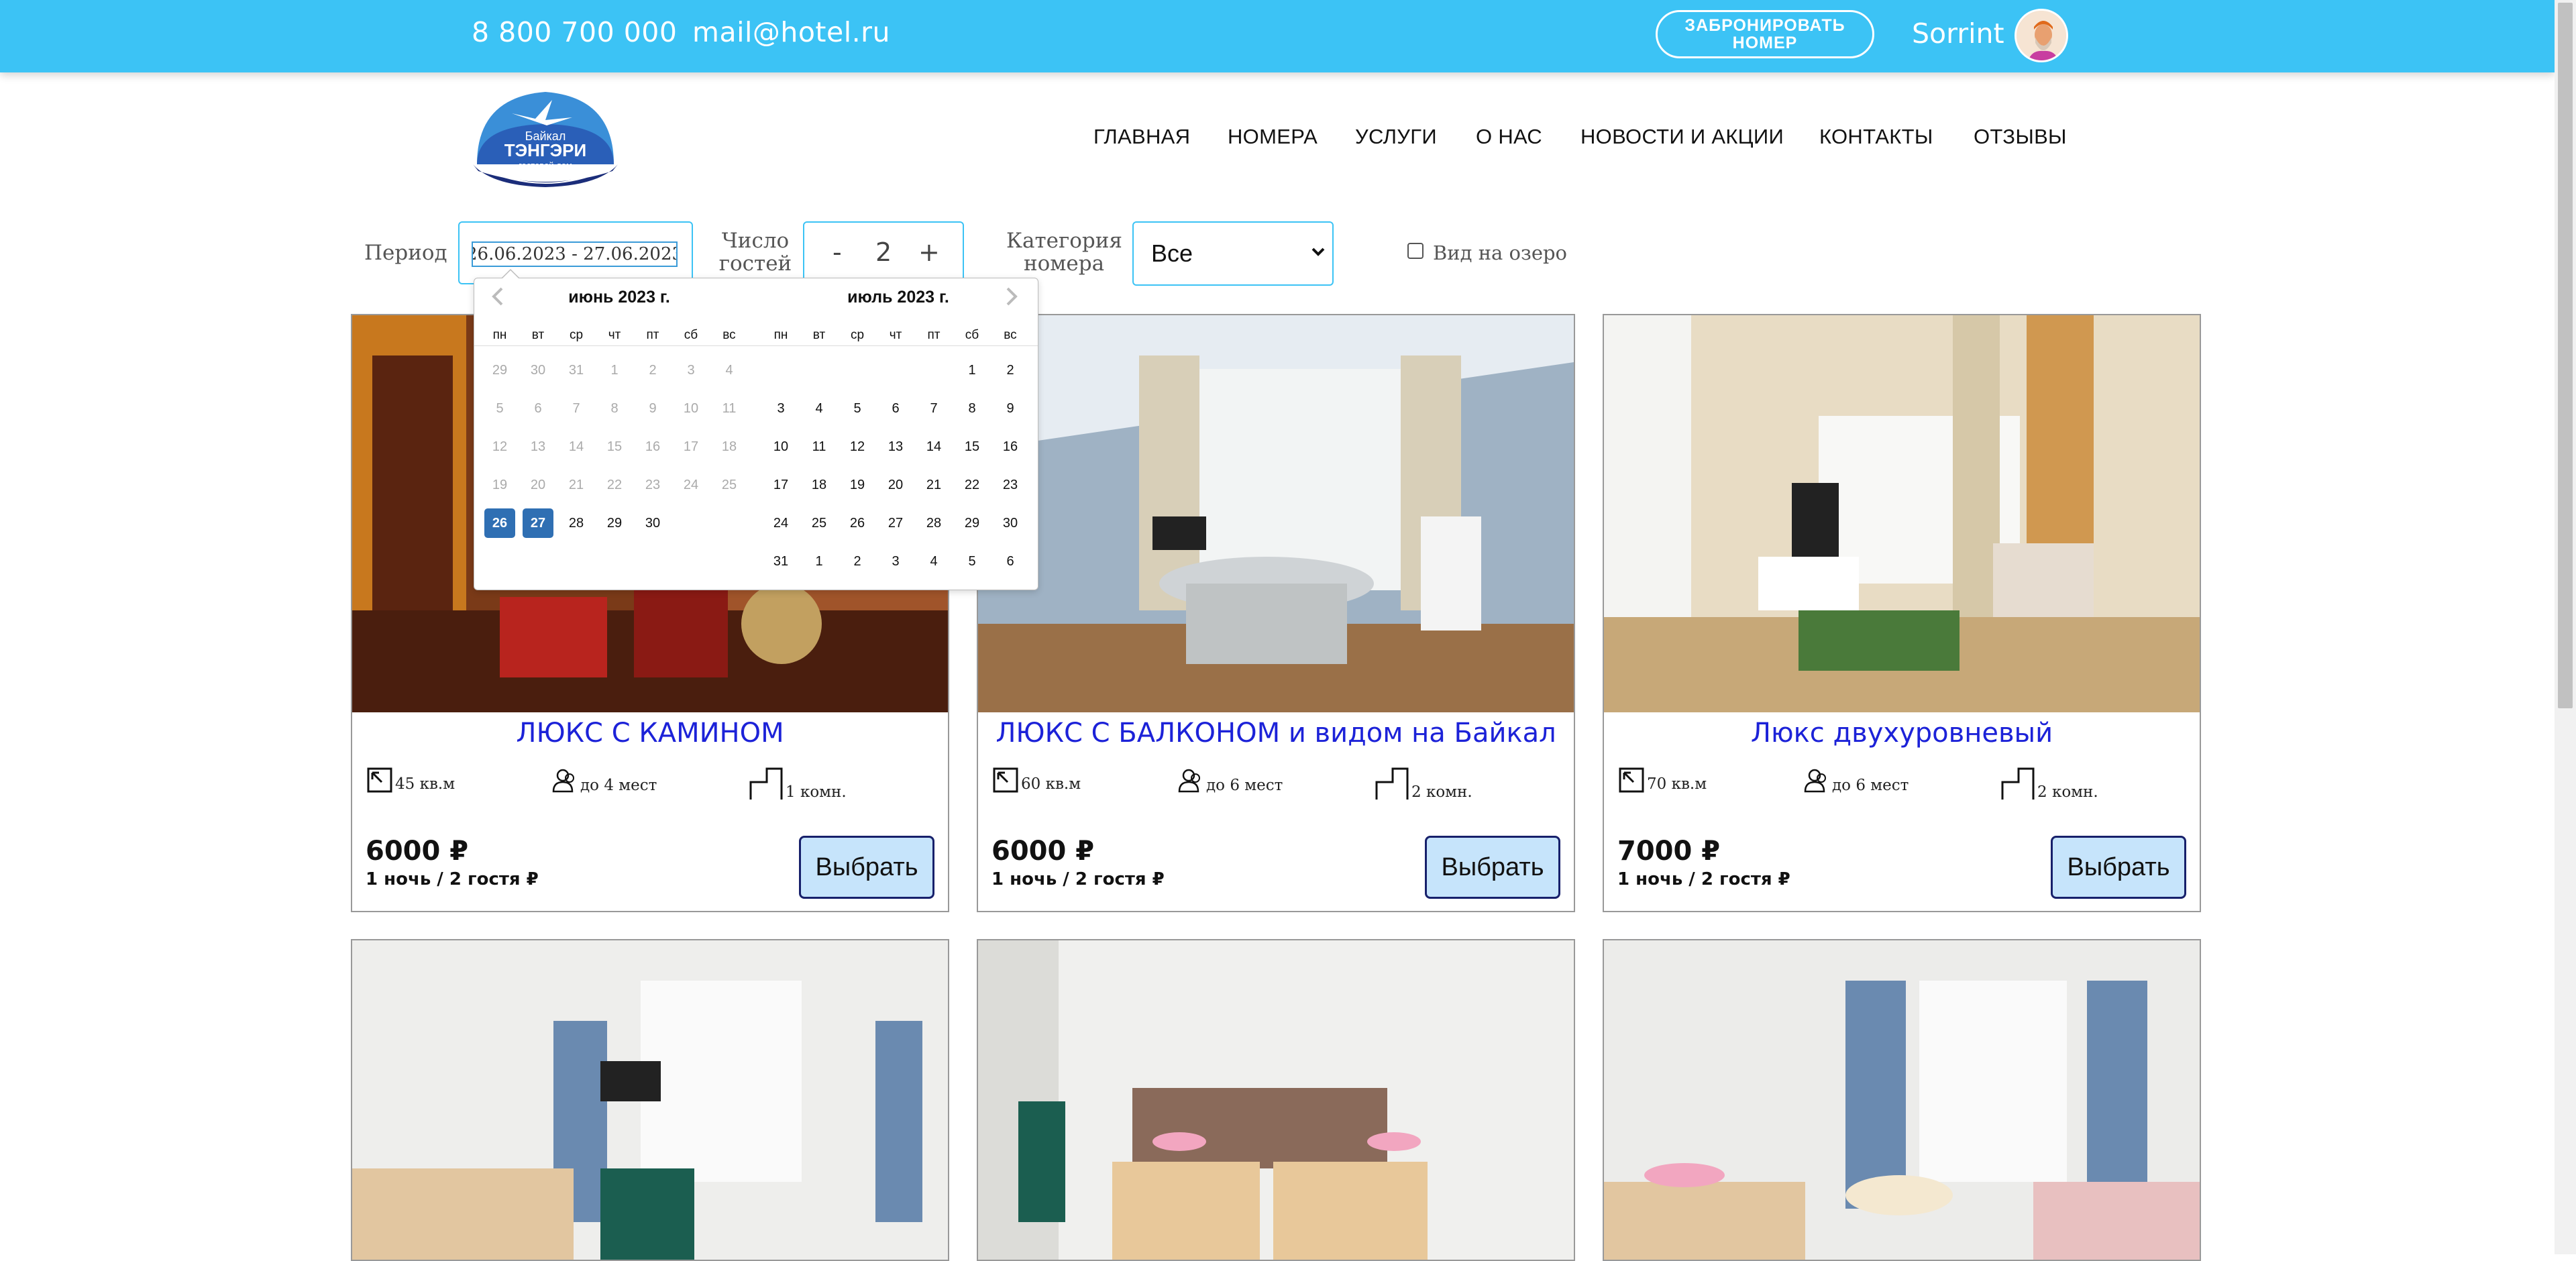 The height and width of the screenshot is (1261, 2576). What do you see at coordinates (781, 485) in the screenshot?
I see `calendar-day: 17` at bounding box center [781, 485].